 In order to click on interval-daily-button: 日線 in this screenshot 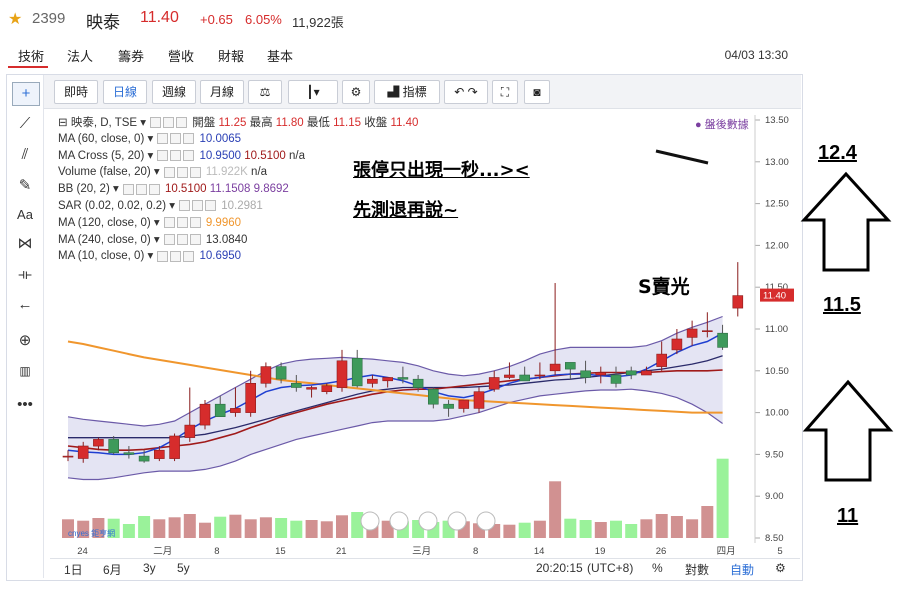, I will do `click(125, 92)`.